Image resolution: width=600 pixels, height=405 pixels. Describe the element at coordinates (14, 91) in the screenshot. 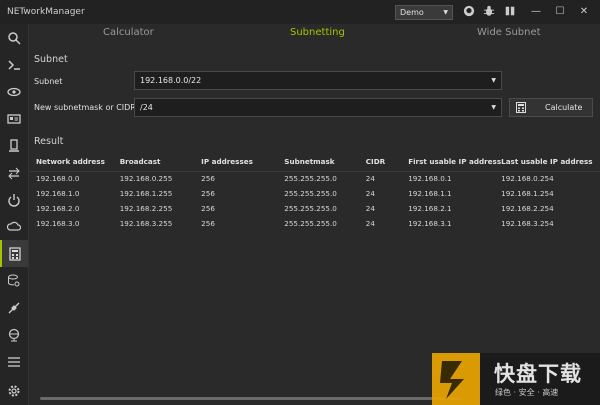

I see `eye-icon` at that location.